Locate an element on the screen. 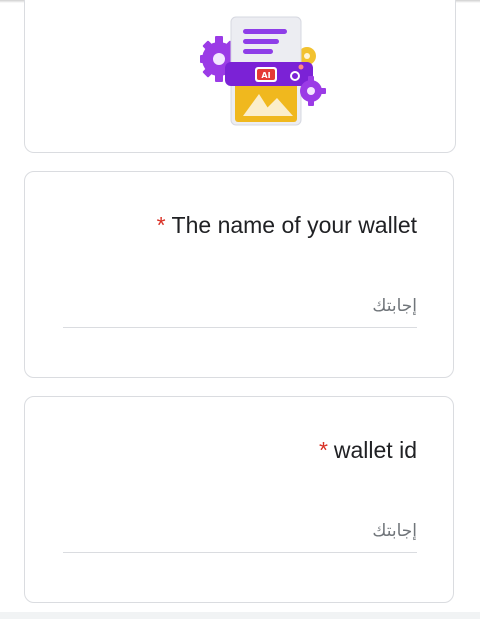 This screenshot has width=480, height=619. bottom-background is located at coordinates (240, 615).